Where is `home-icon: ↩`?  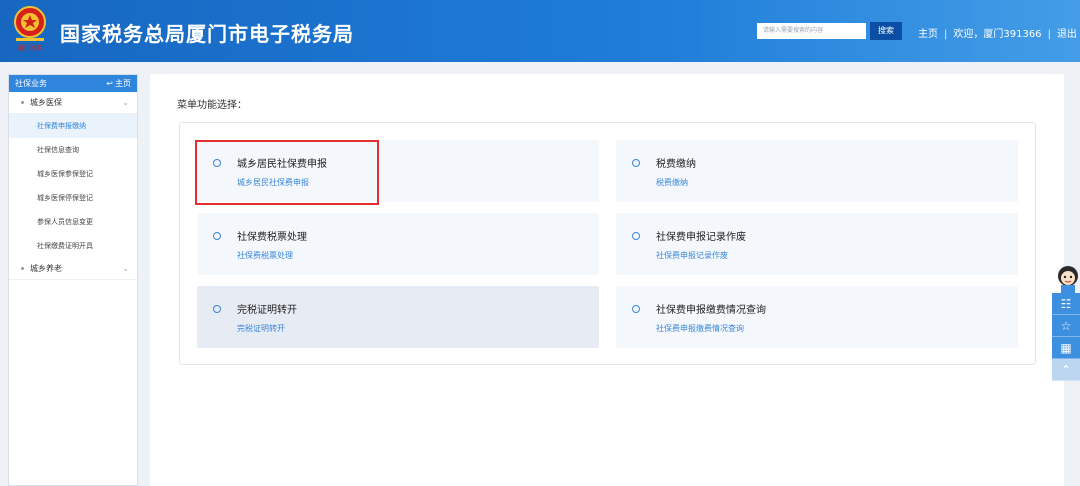
home-icon: ↩ is located at coordinates (109, 83).